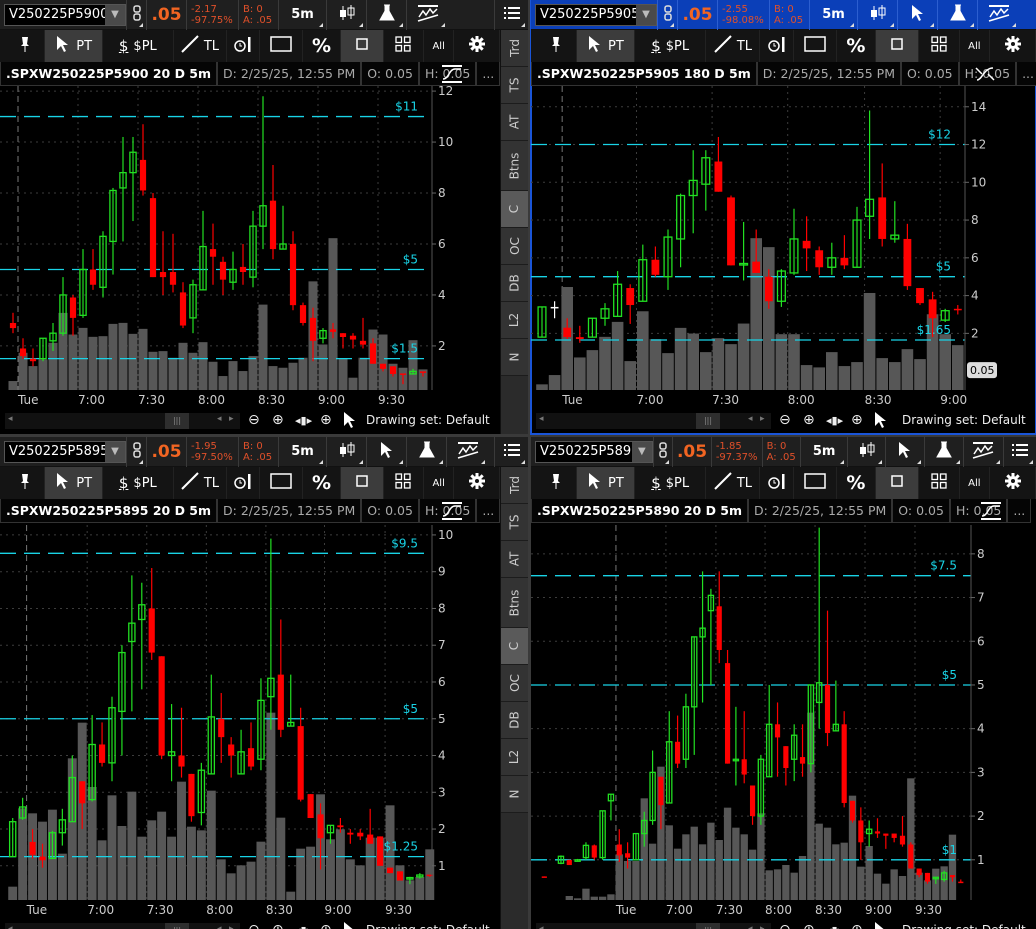 The height and width of the screenshot is (929, 1036). What do you see at coordinates (514, 357) in the screenshot?
I see `side-tab-n: N` at bounding box center [514, 357].